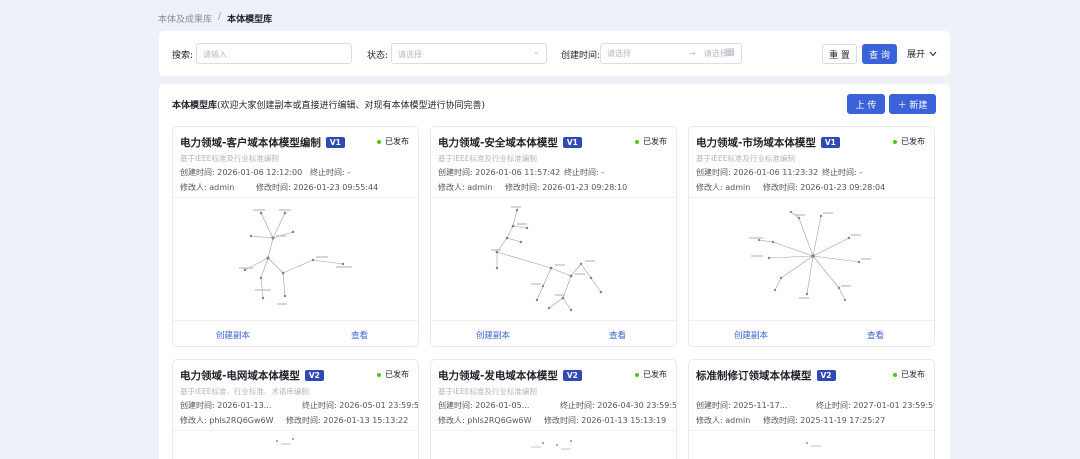 This screenshot has width=1080, height=459. I want to click on card-title: 电力领域-发电域本体模型 V2, so click(510, 375).